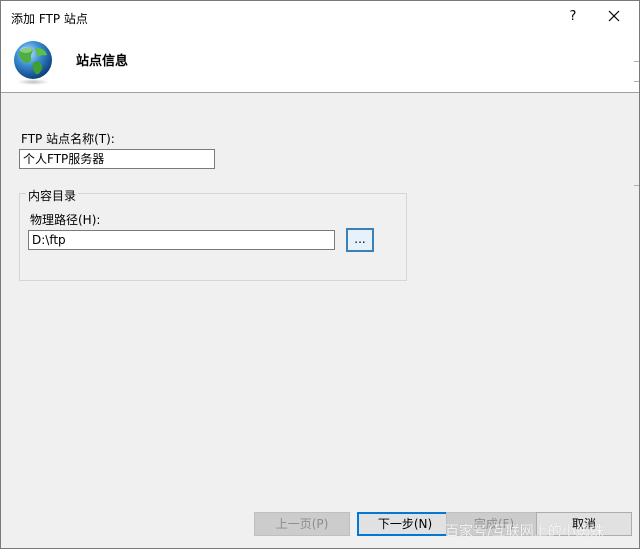 This screenshot has height=549, width=640. What do you see at coordinates (33, 63) in the screenshot?
I see `globe-icon` at bounding box center [33, 63].